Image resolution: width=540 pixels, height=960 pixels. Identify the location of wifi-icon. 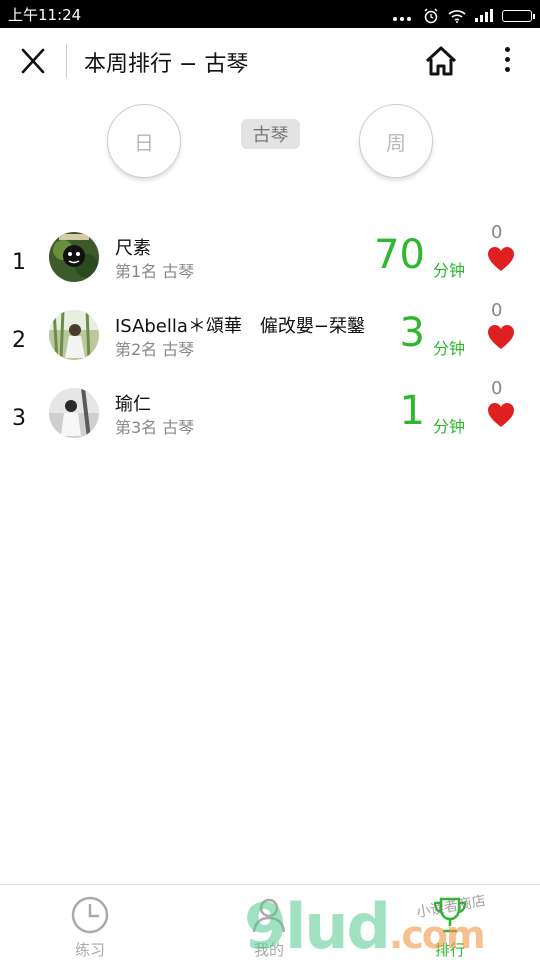
(457, 16).